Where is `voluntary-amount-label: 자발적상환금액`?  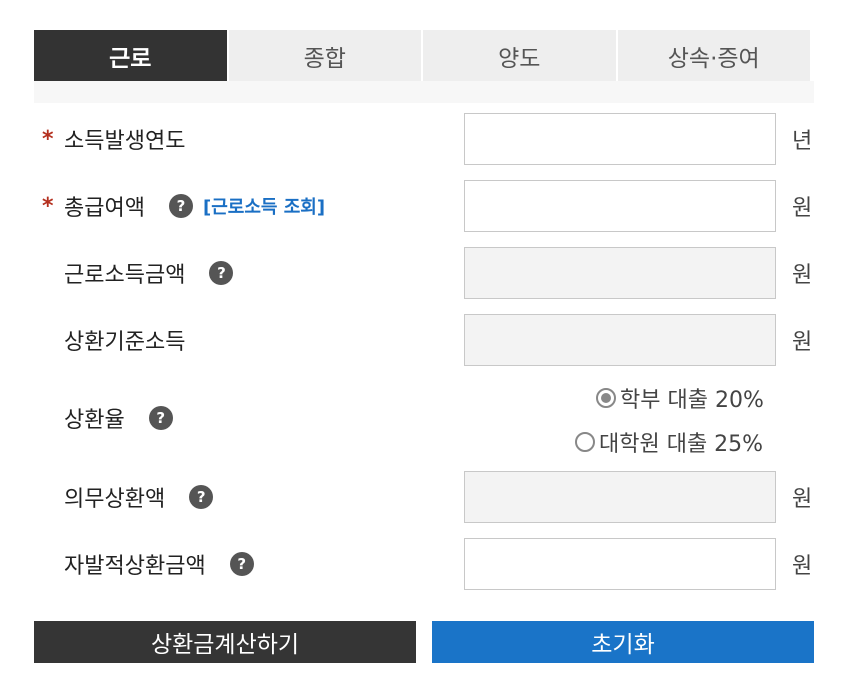
voluntary-amount-label: 자발적상환금액 is located at coordinates (135, 566).